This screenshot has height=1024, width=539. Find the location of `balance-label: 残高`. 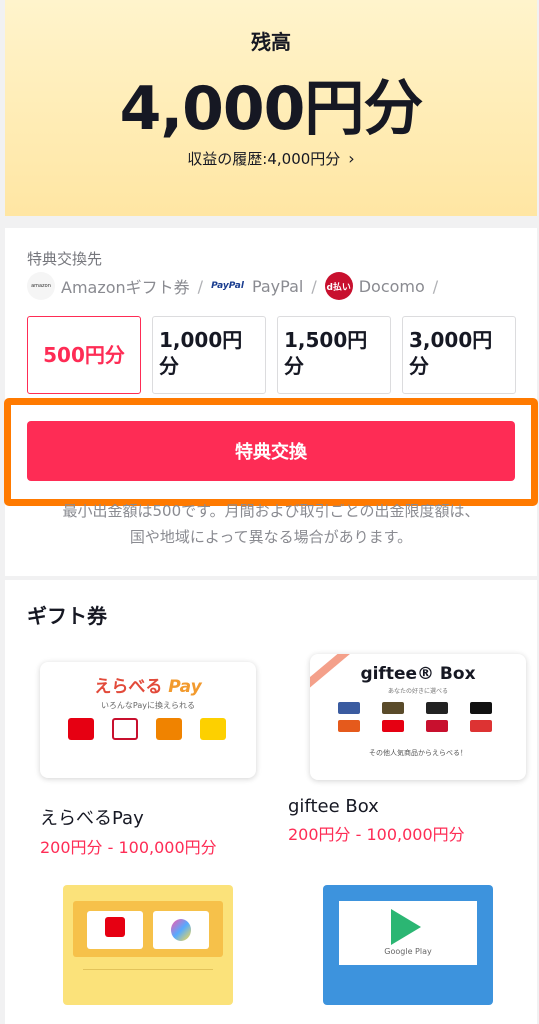

balance-label: 残高 is located at coordinates (271, 42).